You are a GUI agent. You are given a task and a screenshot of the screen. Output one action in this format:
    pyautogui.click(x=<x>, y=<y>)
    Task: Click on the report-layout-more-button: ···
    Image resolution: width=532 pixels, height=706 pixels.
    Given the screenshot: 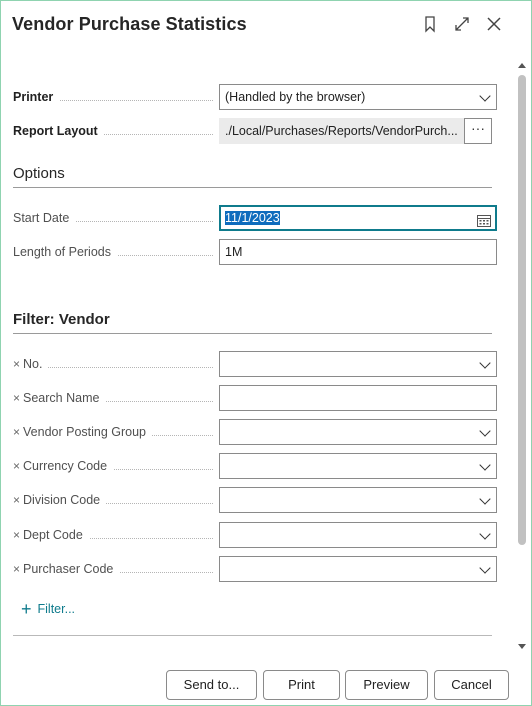 What is the action you would take?
    pyautogui.click(x=478, y=131)
    